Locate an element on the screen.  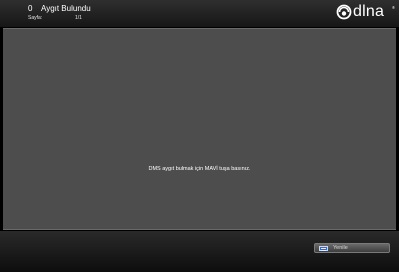
page-label: Sayfa: is located at coordinates (35, 18).